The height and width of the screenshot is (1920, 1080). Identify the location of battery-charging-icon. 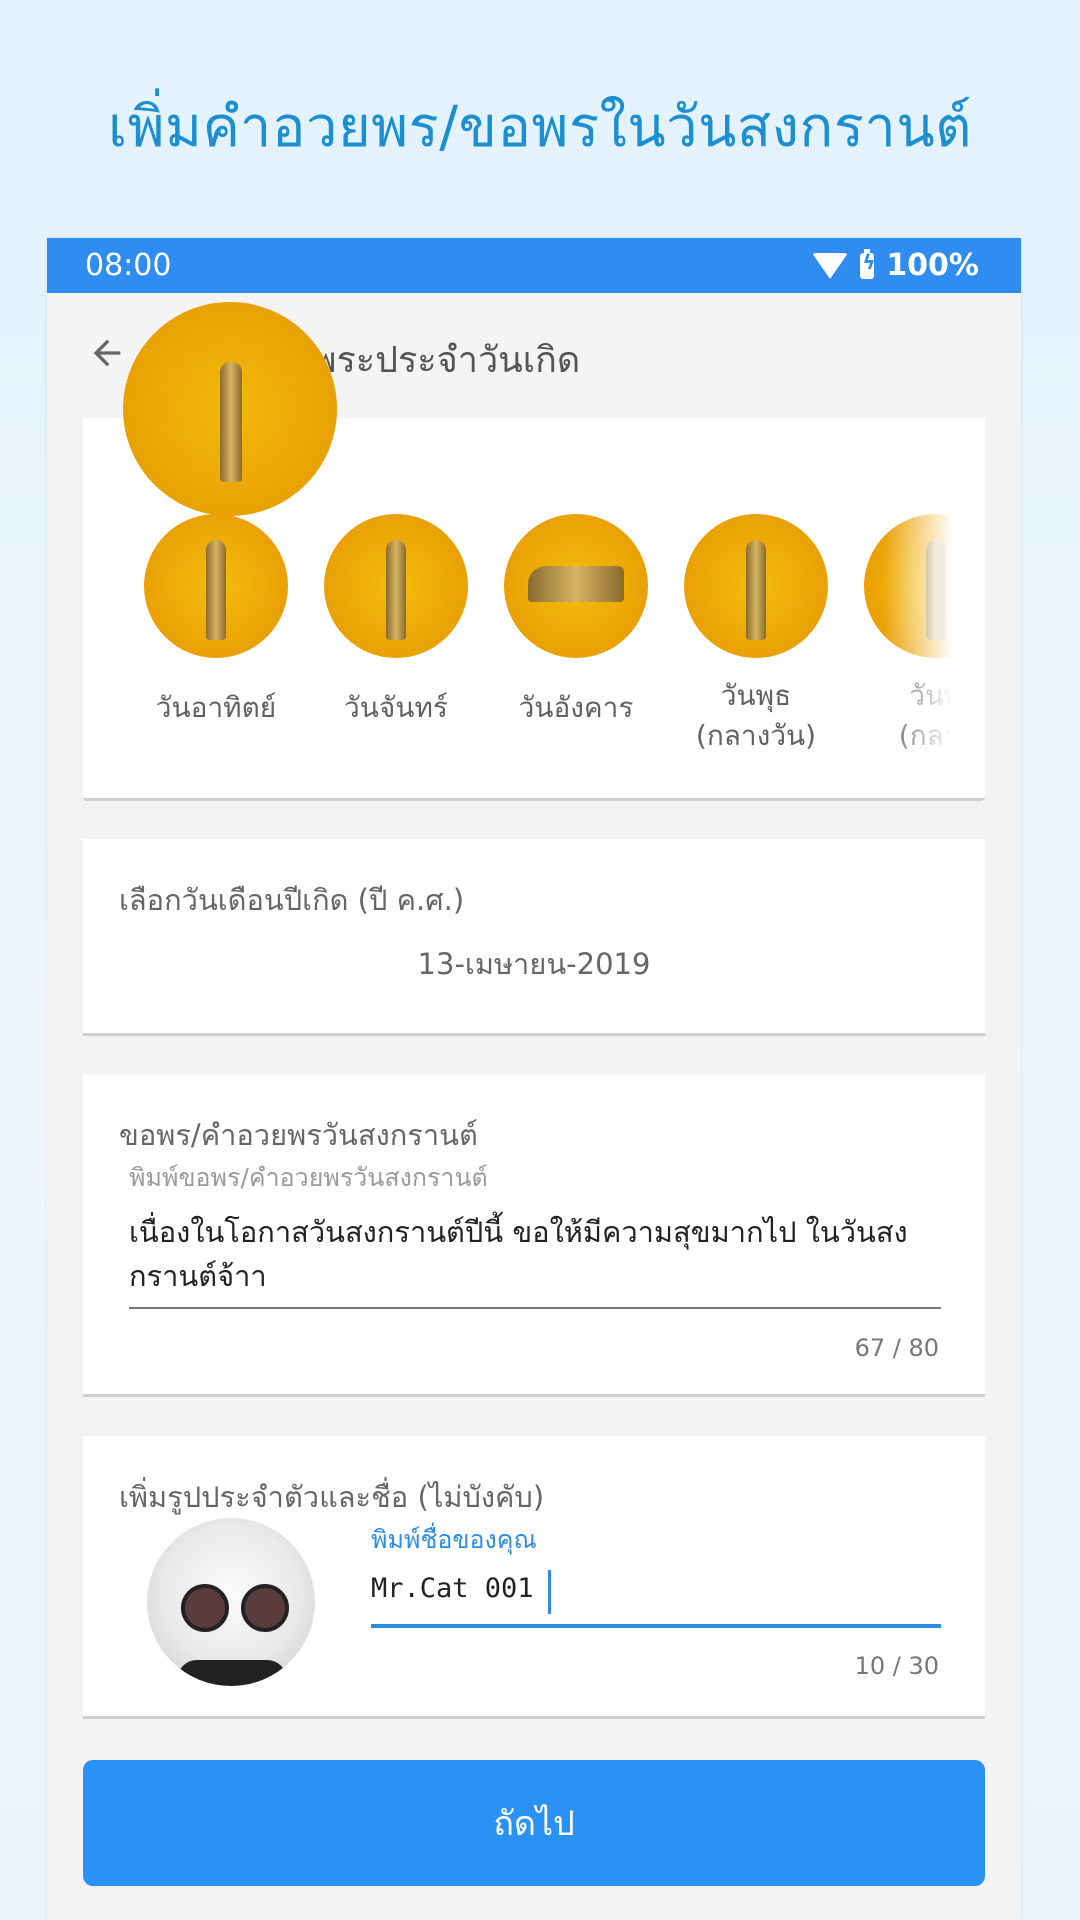
(868, 263).